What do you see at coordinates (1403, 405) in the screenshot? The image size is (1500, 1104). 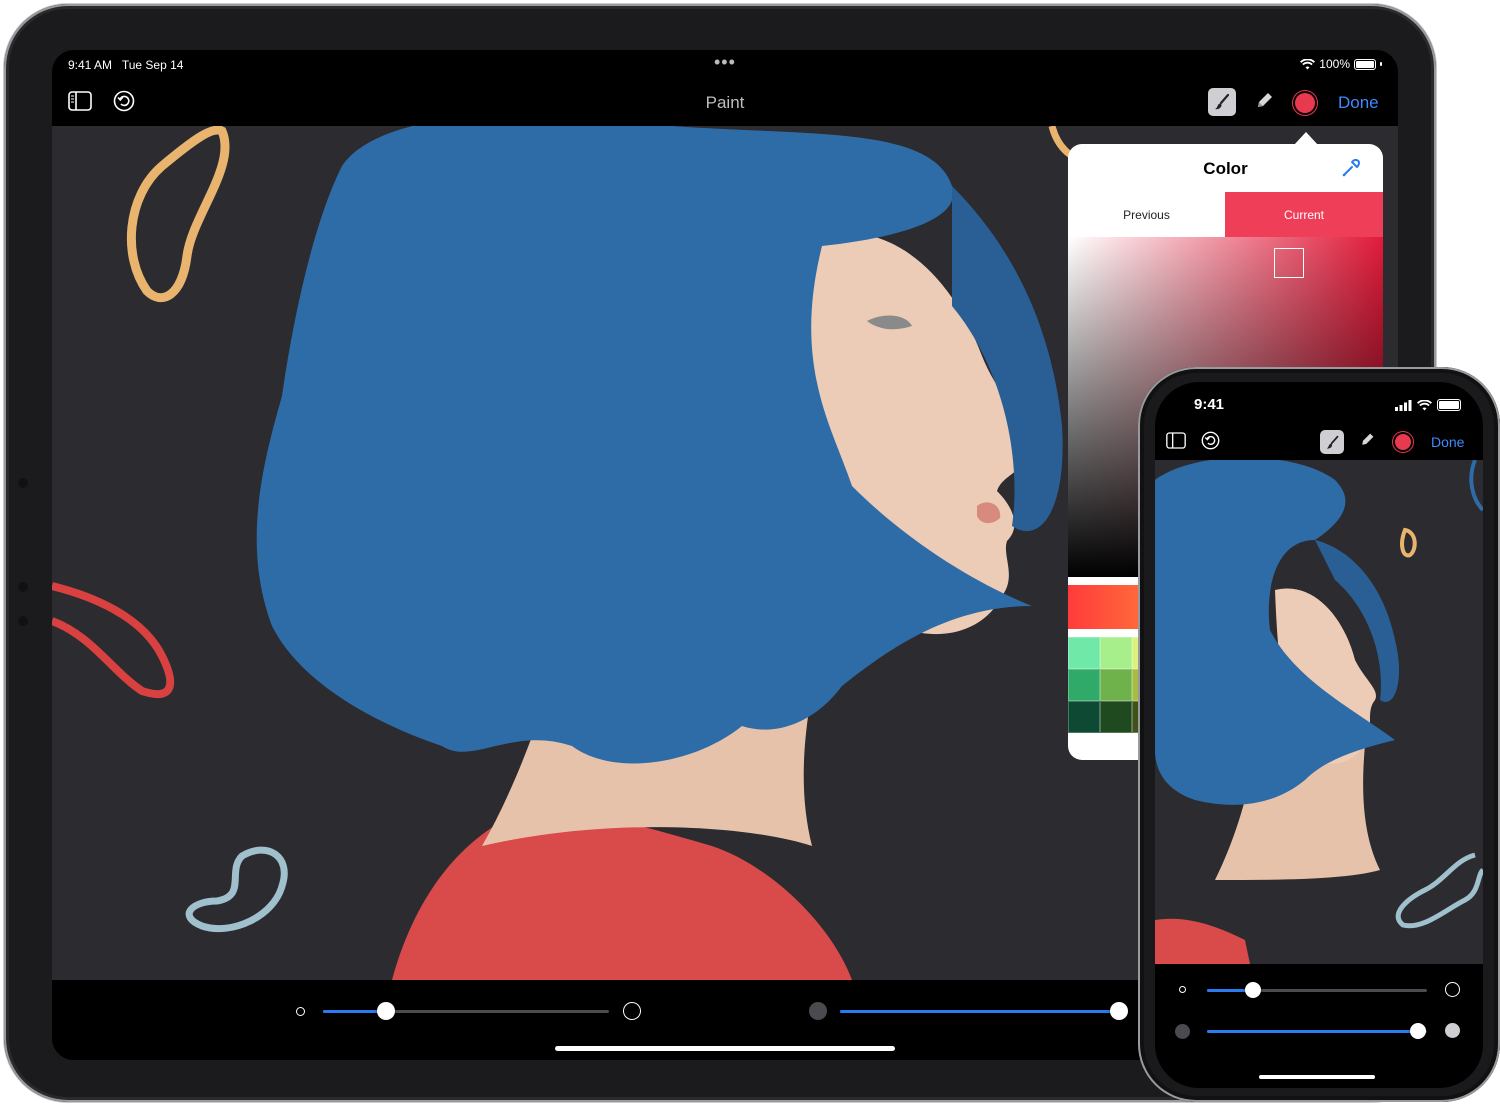 I see `cellular-icon` at bounding box center [1403, 405].